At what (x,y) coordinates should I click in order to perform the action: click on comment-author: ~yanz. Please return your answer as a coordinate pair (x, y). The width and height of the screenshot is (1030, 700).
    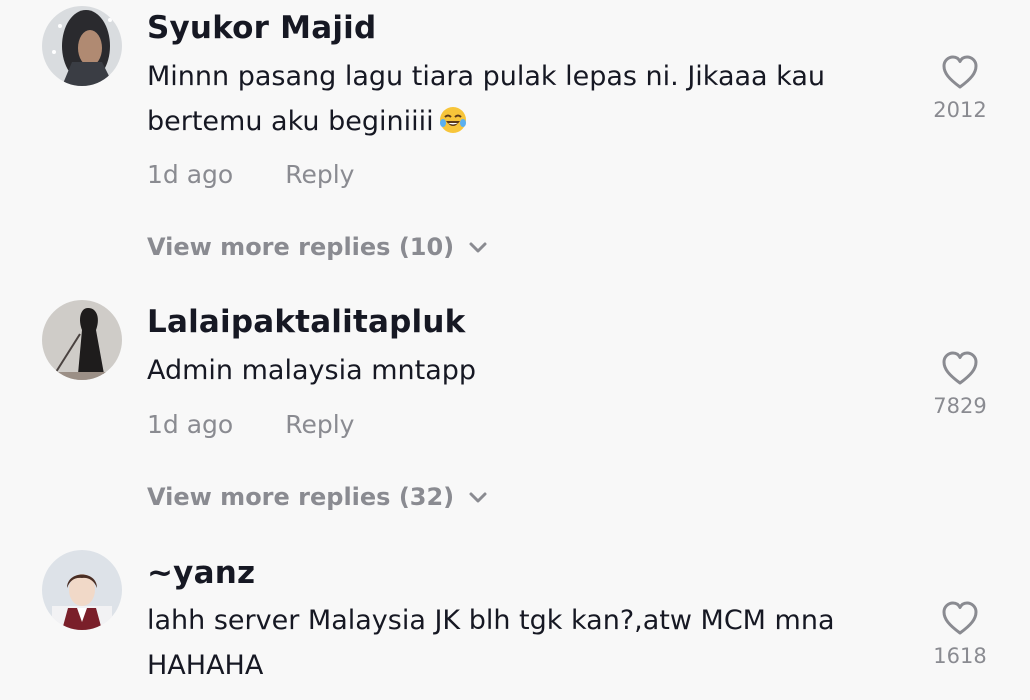
    Looking at the image, I should click on (201, 573).